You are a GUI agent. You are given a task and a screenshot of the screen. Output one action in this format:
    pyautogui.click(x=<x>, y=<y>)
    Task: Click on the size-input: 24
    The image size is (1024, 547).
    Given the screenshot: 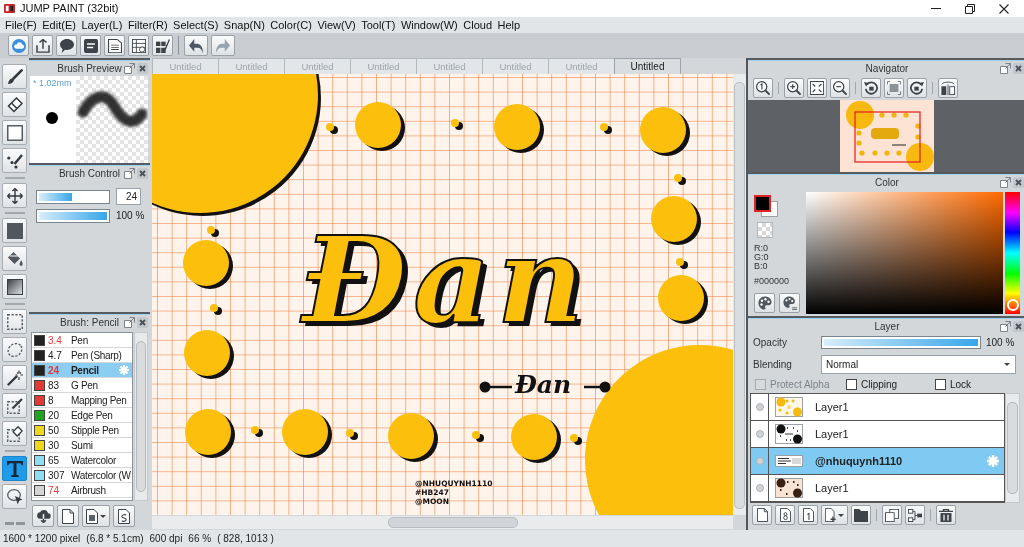 What is the action you would take?
    pyautogui.click(x=128, y=196)
    